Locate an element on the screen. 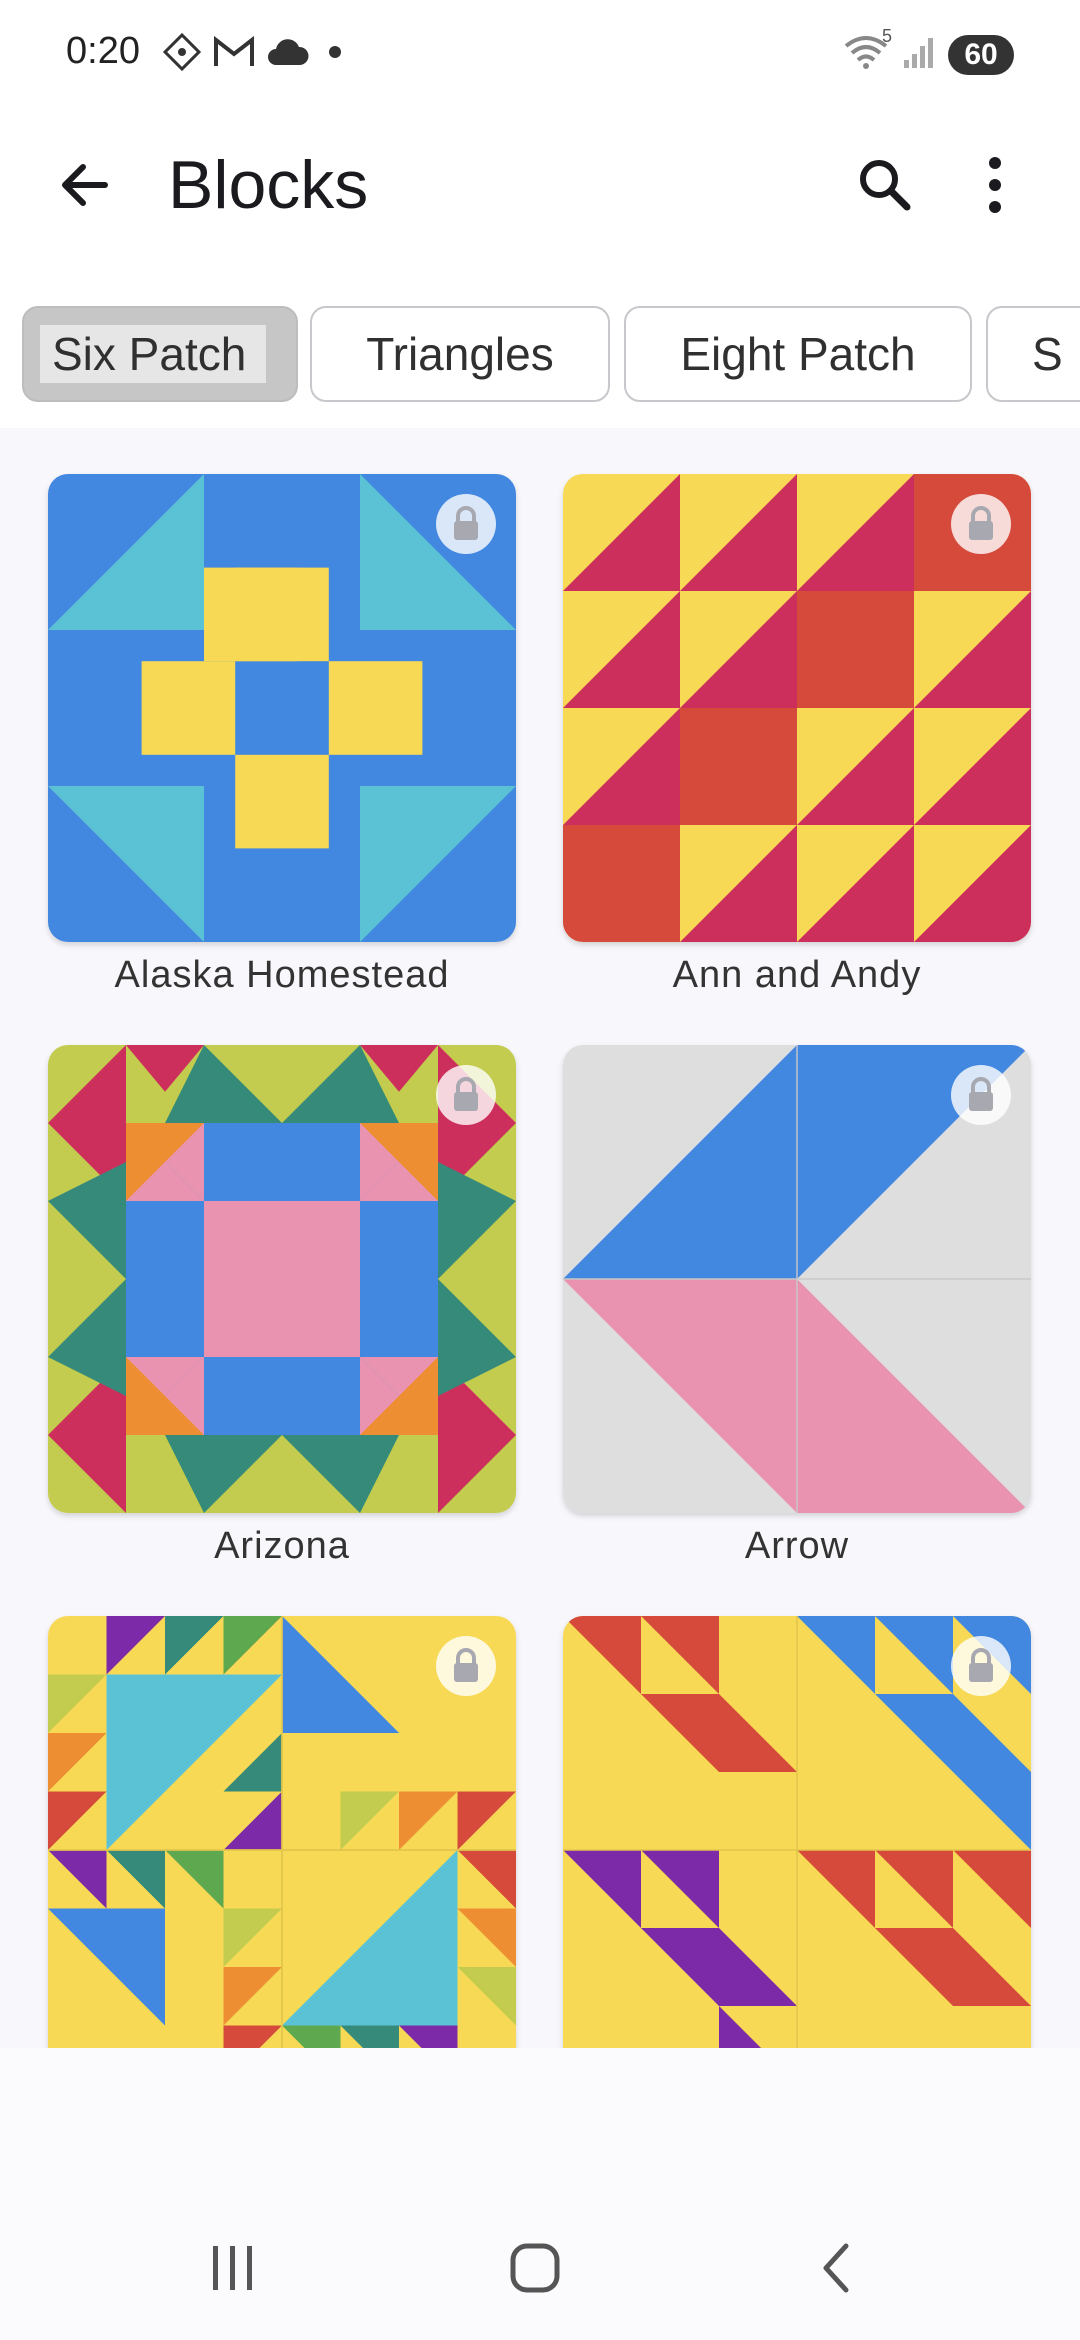  home-icon is located at coordinates (535, 2268).